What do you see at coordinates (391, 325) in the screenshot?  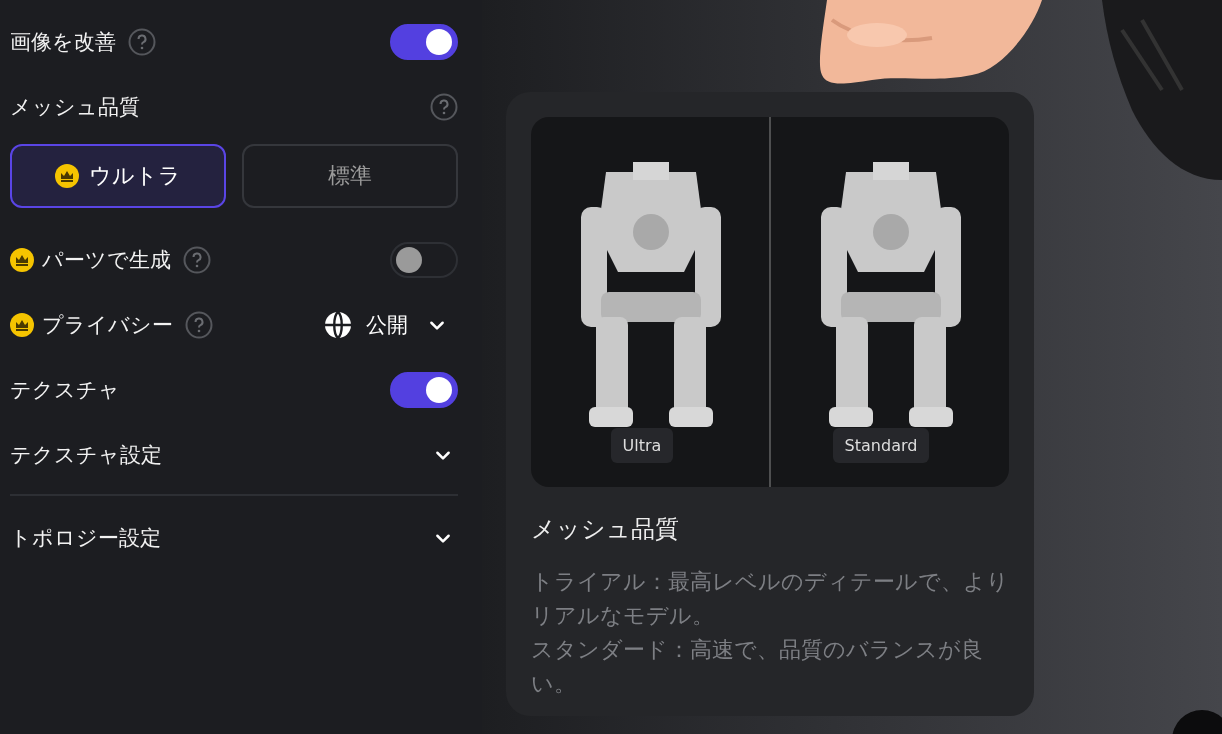 I see `privacy-dropdown: 公開` at bounding box center [391, 325].